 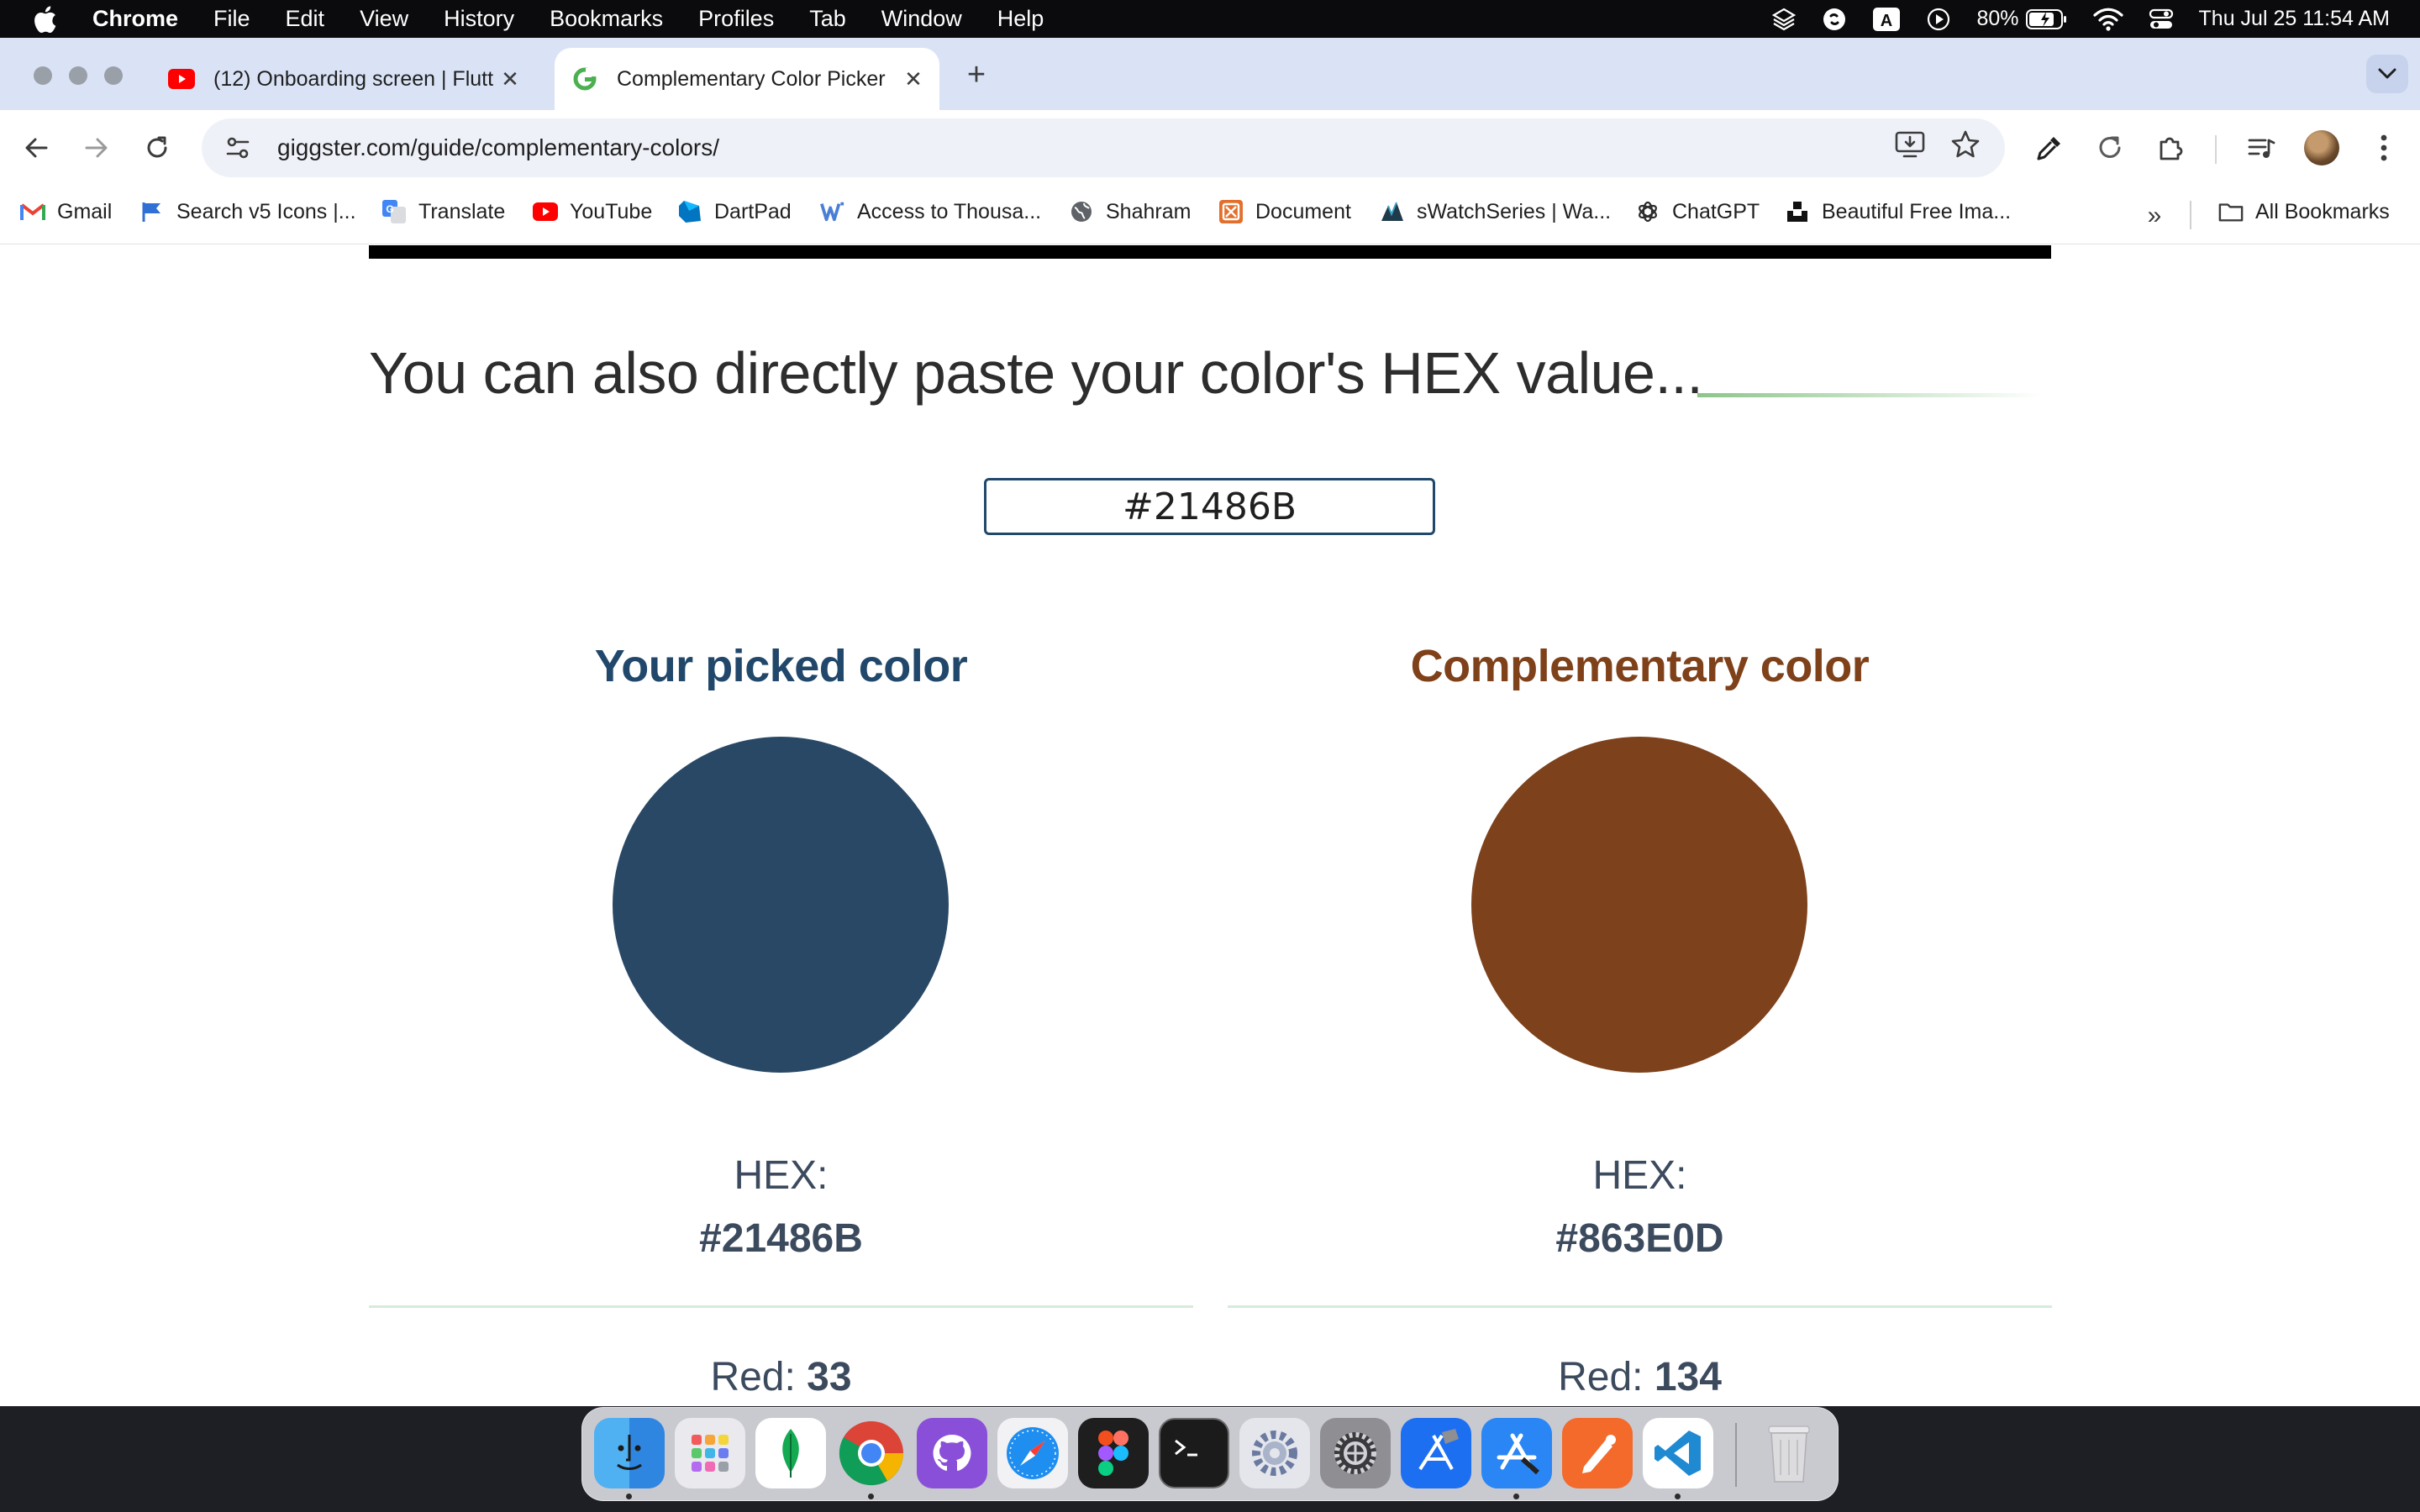 What do you see at coordinates (1285, 211) in the screenshot?
I see `bookmark-document: Document` at bounding box center [1285, 211].